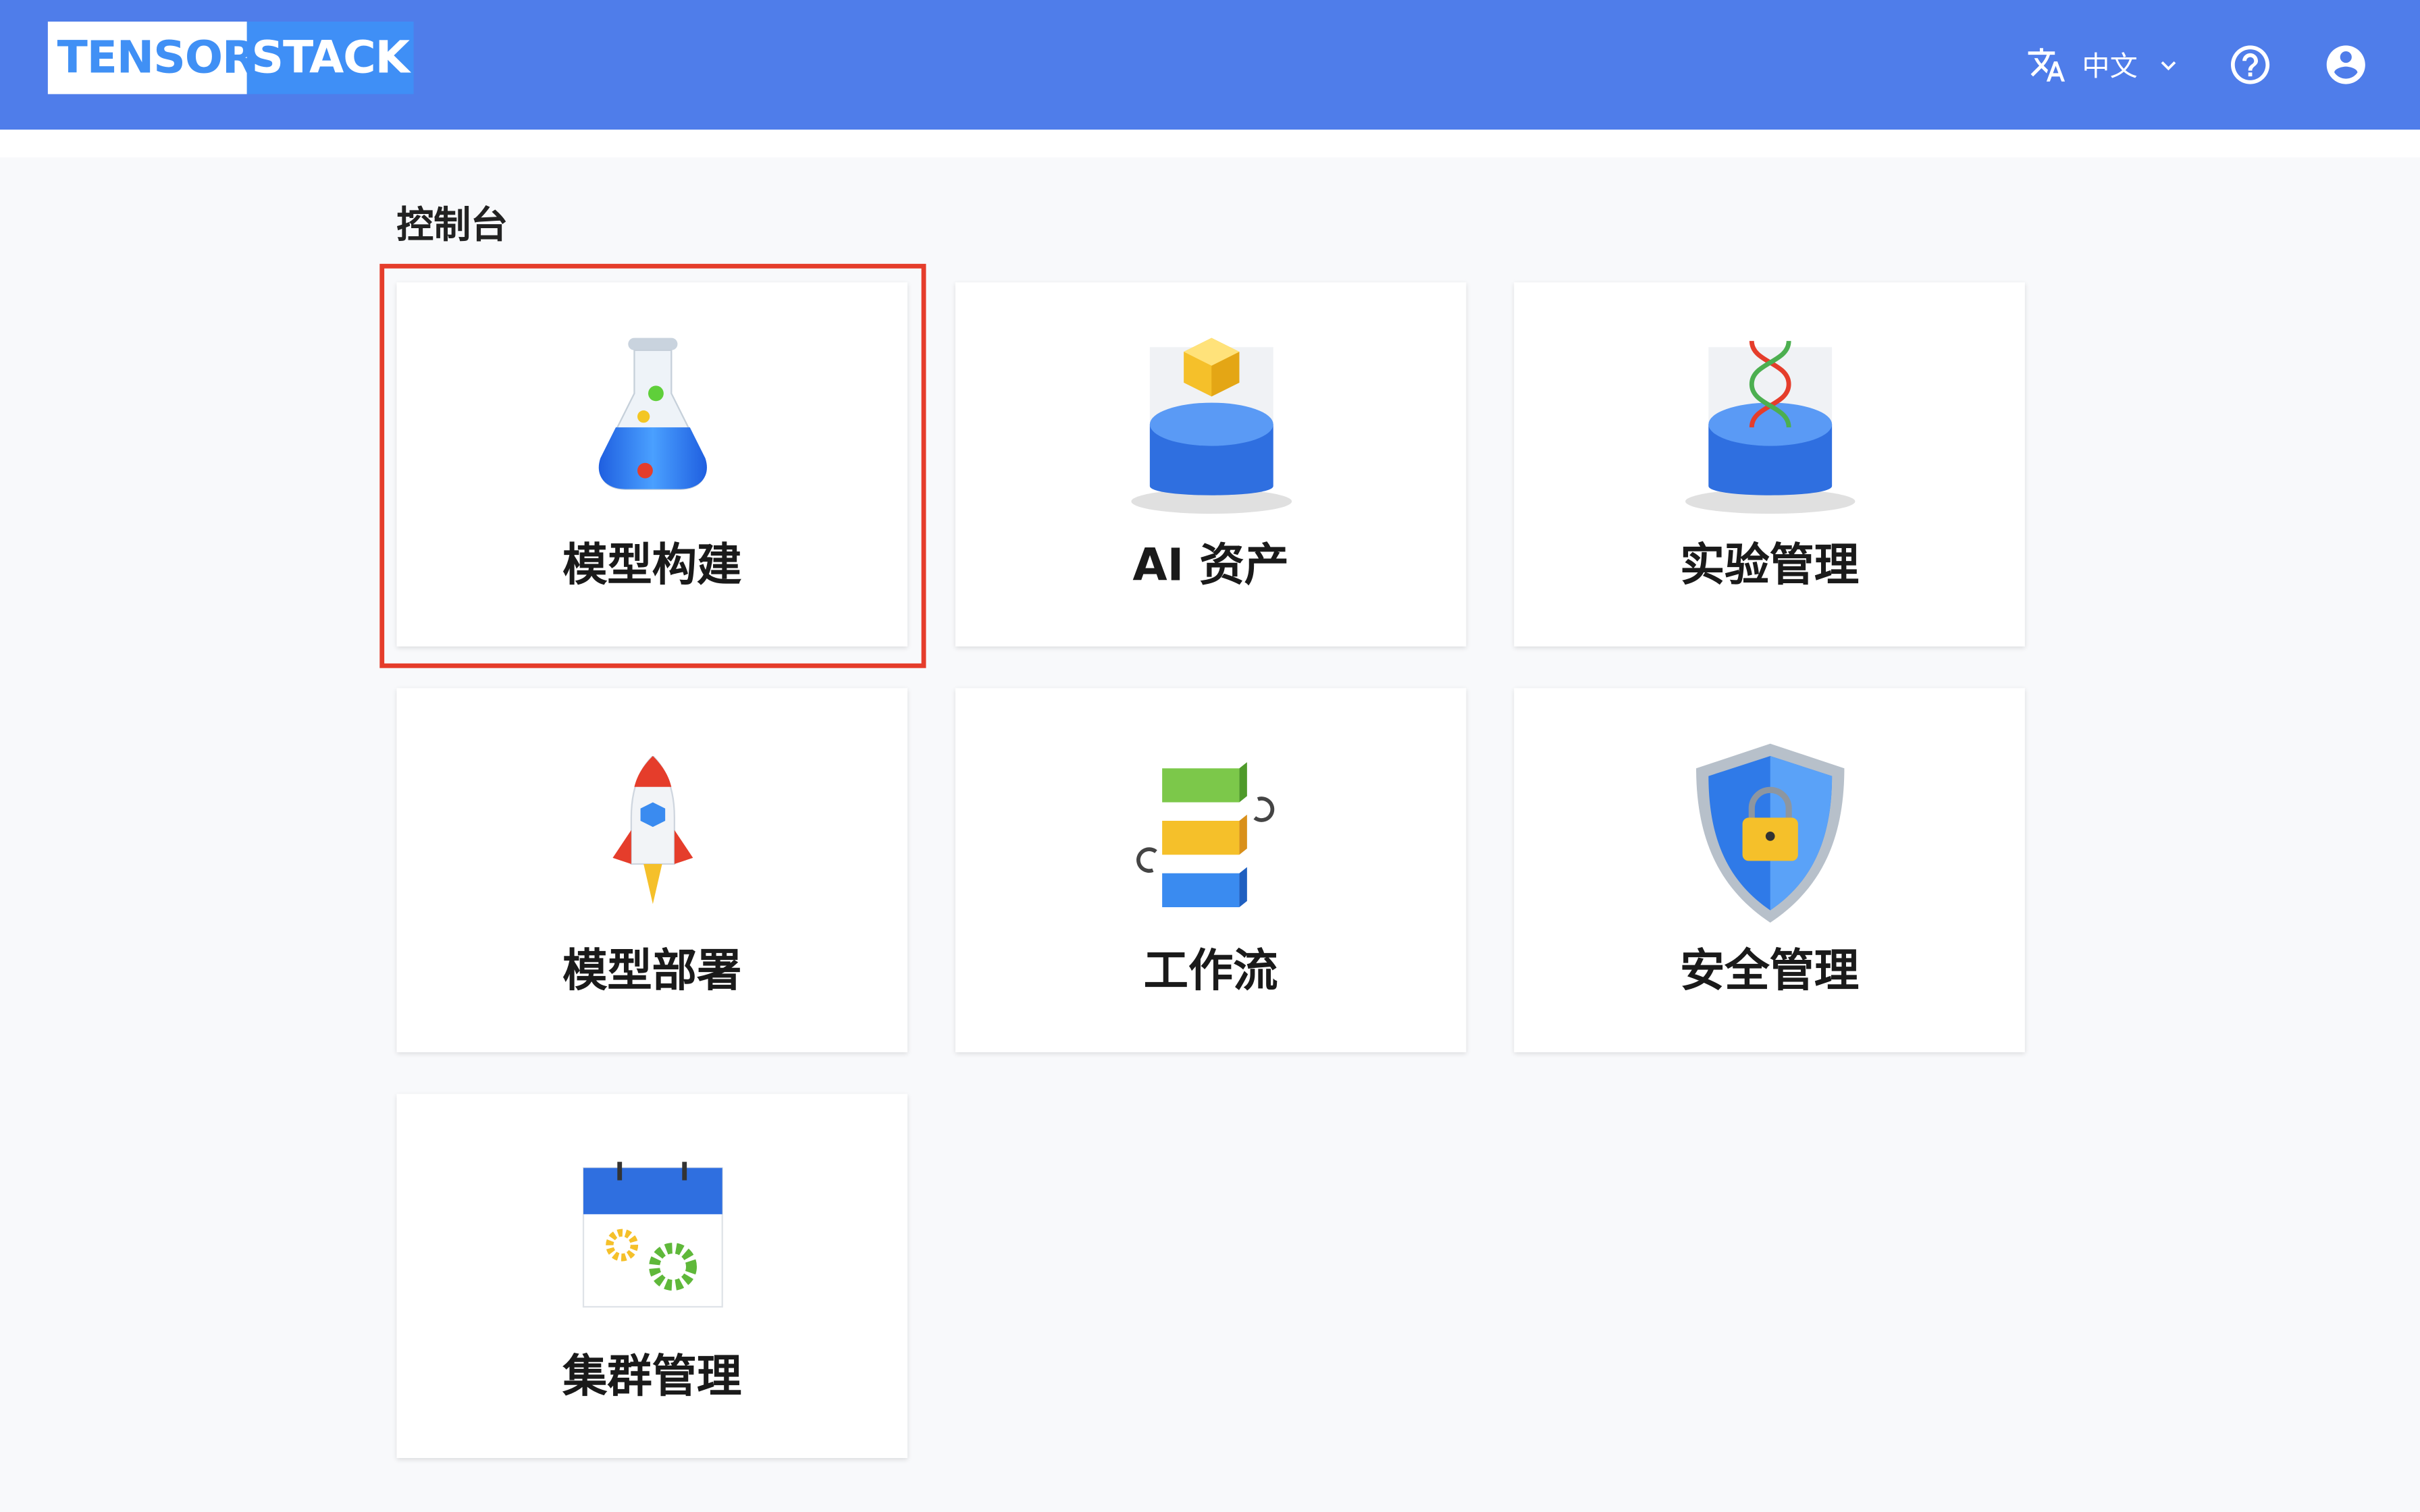 The image size is (2420, 1512). What do you see at coordinates (330, 57) in the screenshot?
I see `logo-stack: STACK` at bounding box center [330, 57].